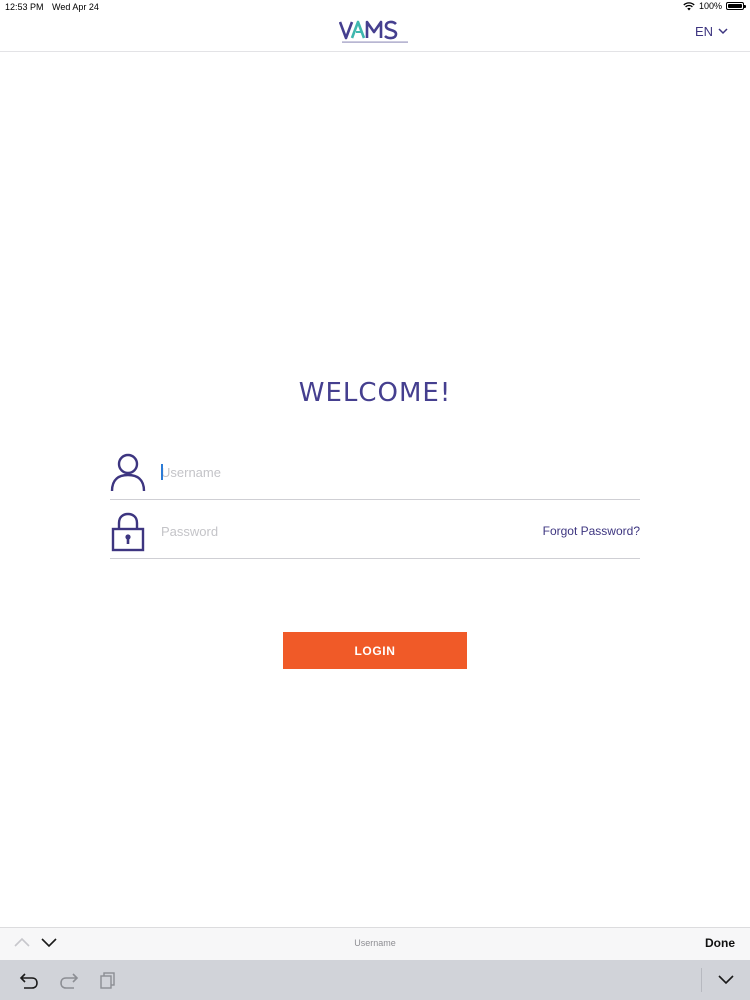  What do you see at coordinates (29, 980) in the screenshot?
I see `undo-icon` at bounding box center [29, 980].